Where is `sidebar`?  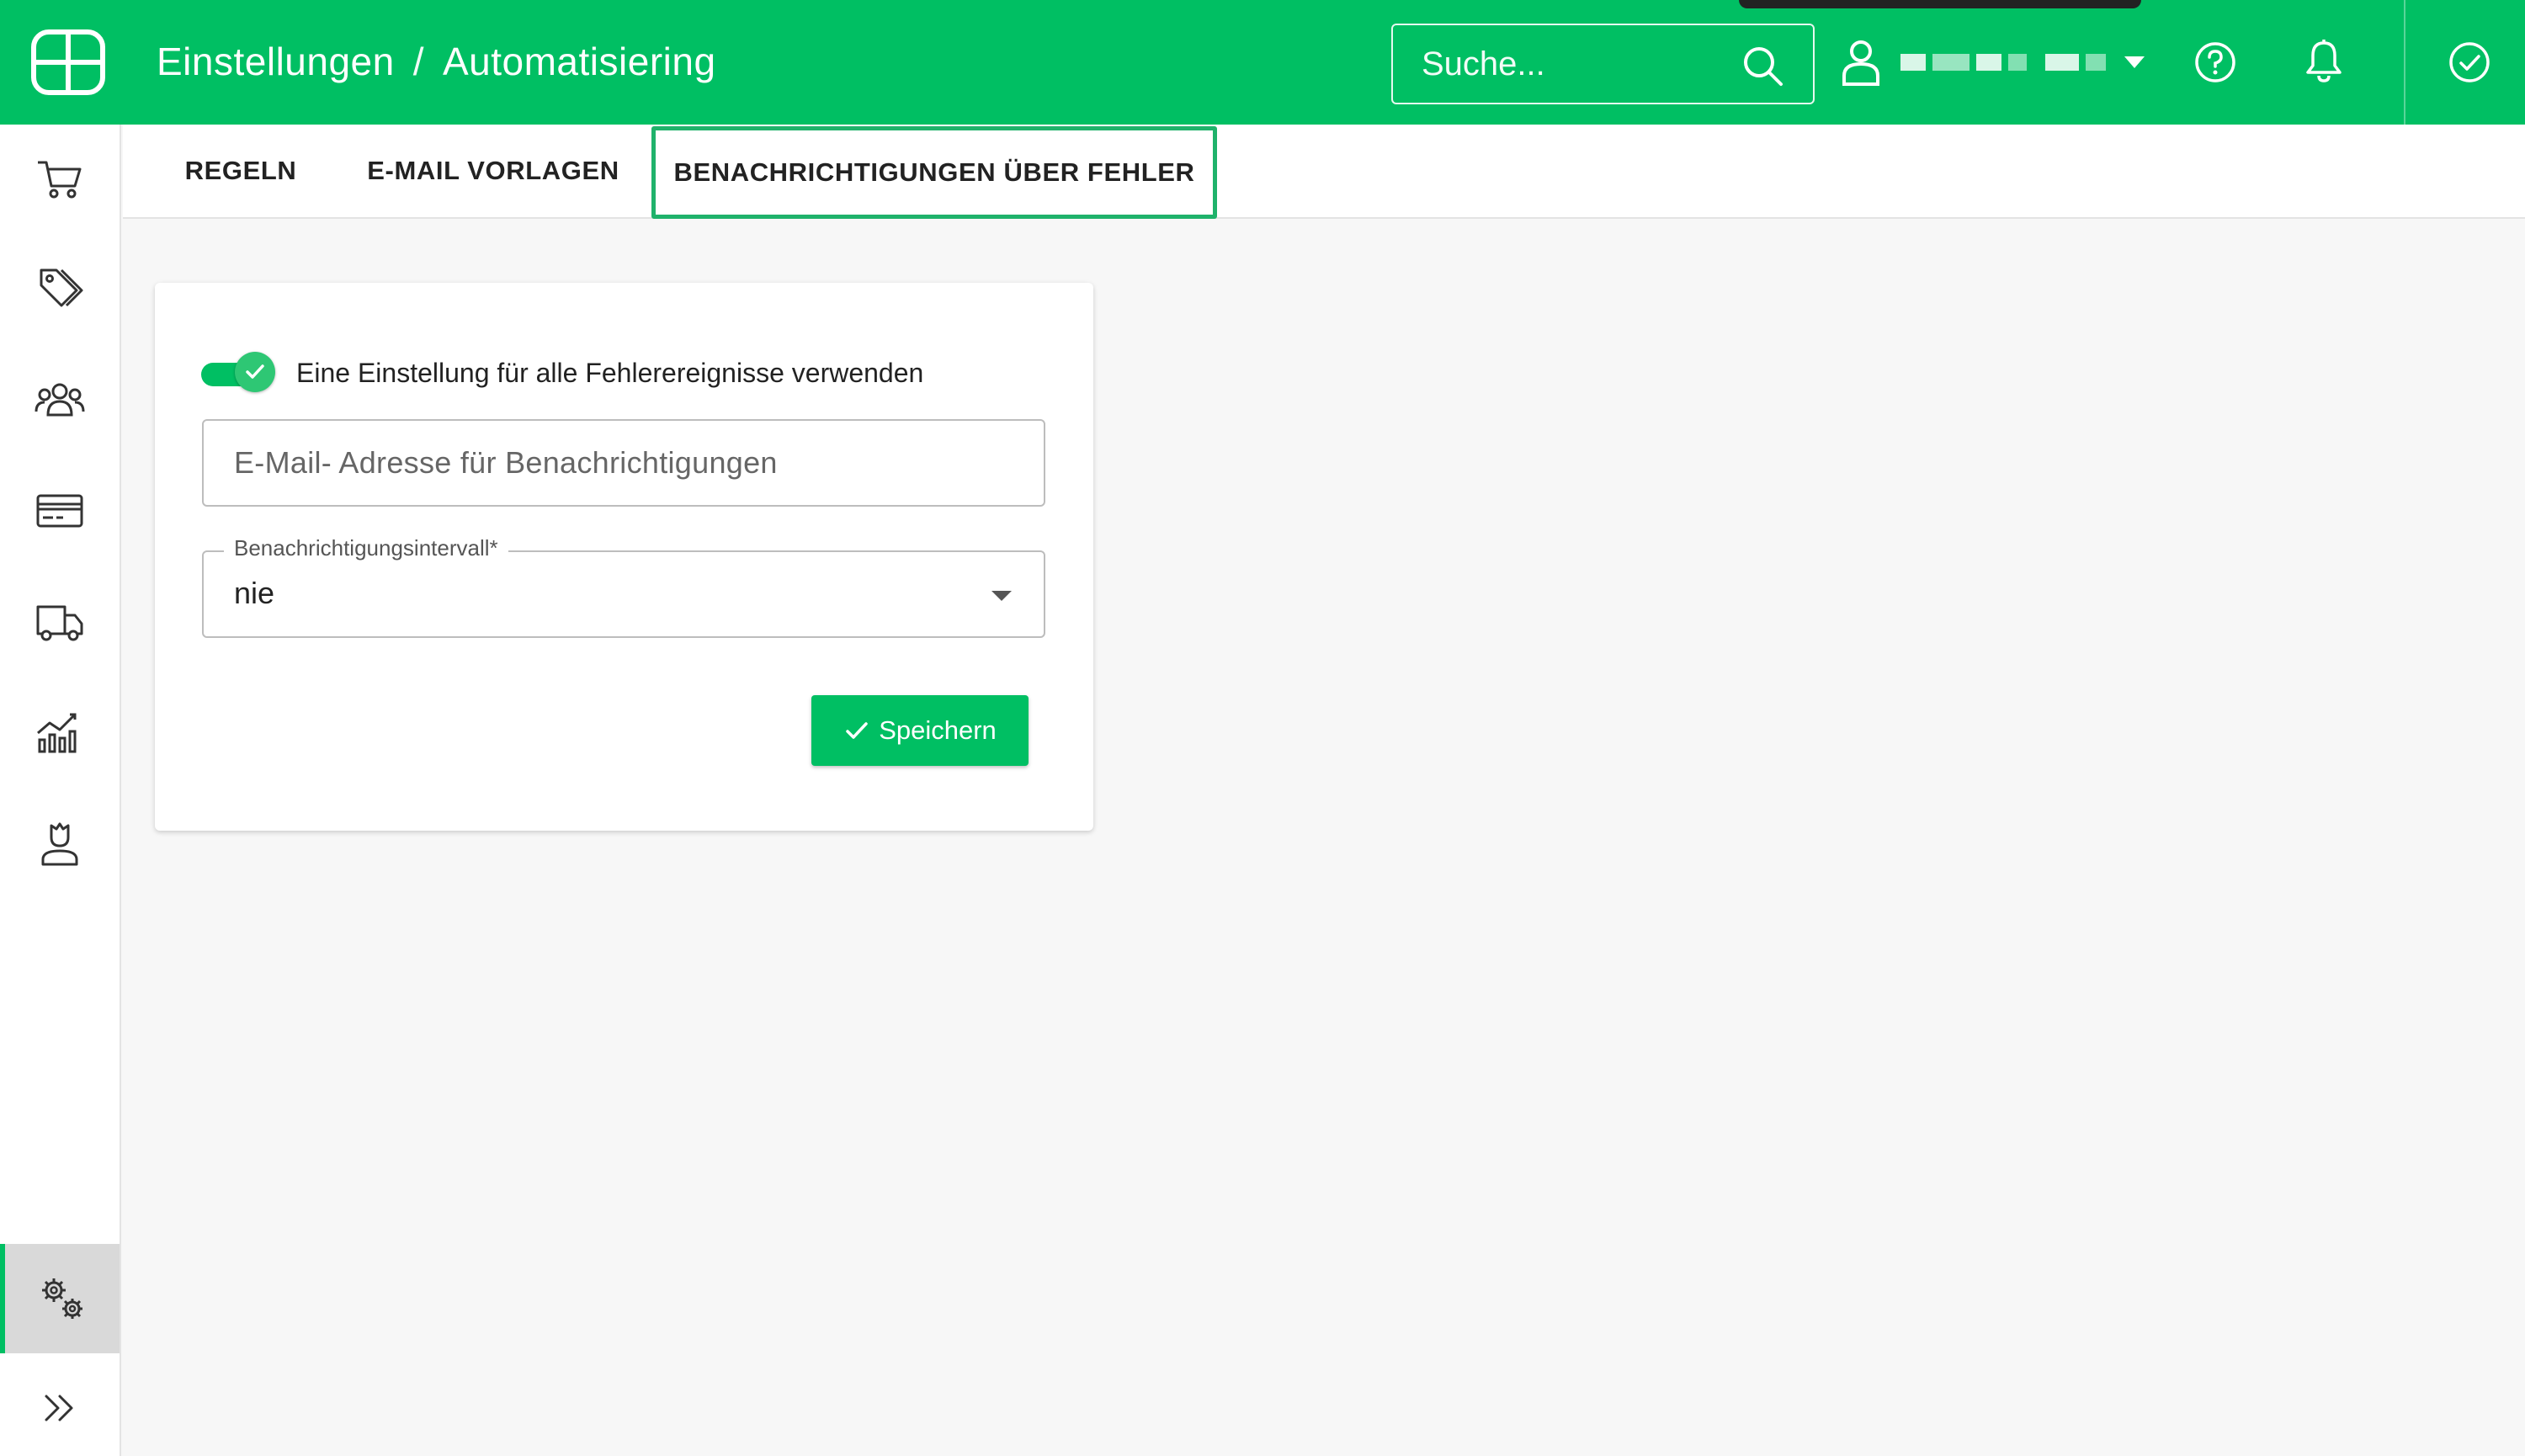 sidebar is located at coordinates (60, 790).